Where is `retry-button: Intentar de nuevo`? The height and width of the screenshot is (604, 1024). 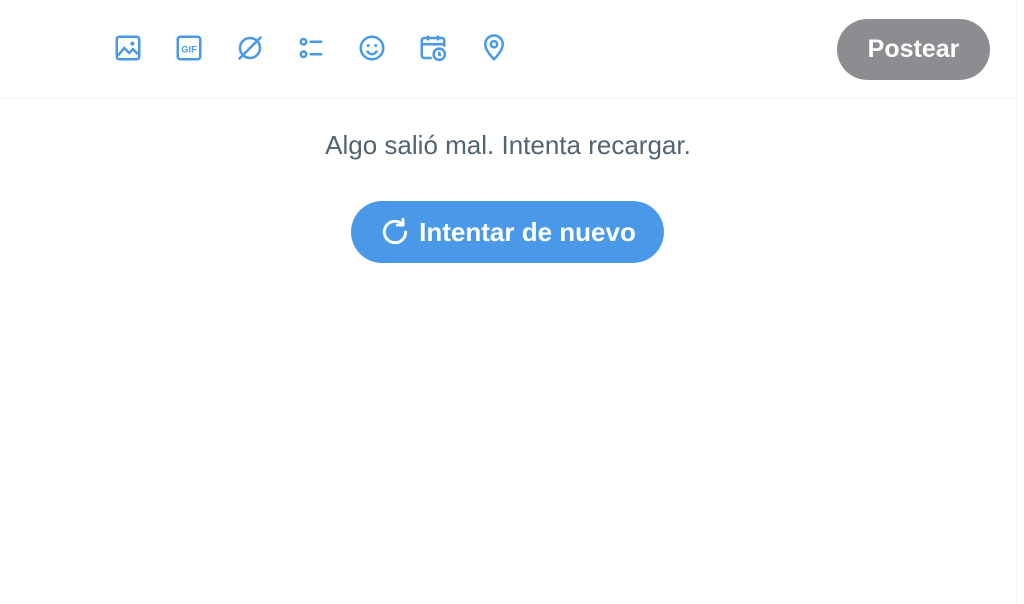
retry-button: Intentar de nuevo is located at coordinates (507, 232).